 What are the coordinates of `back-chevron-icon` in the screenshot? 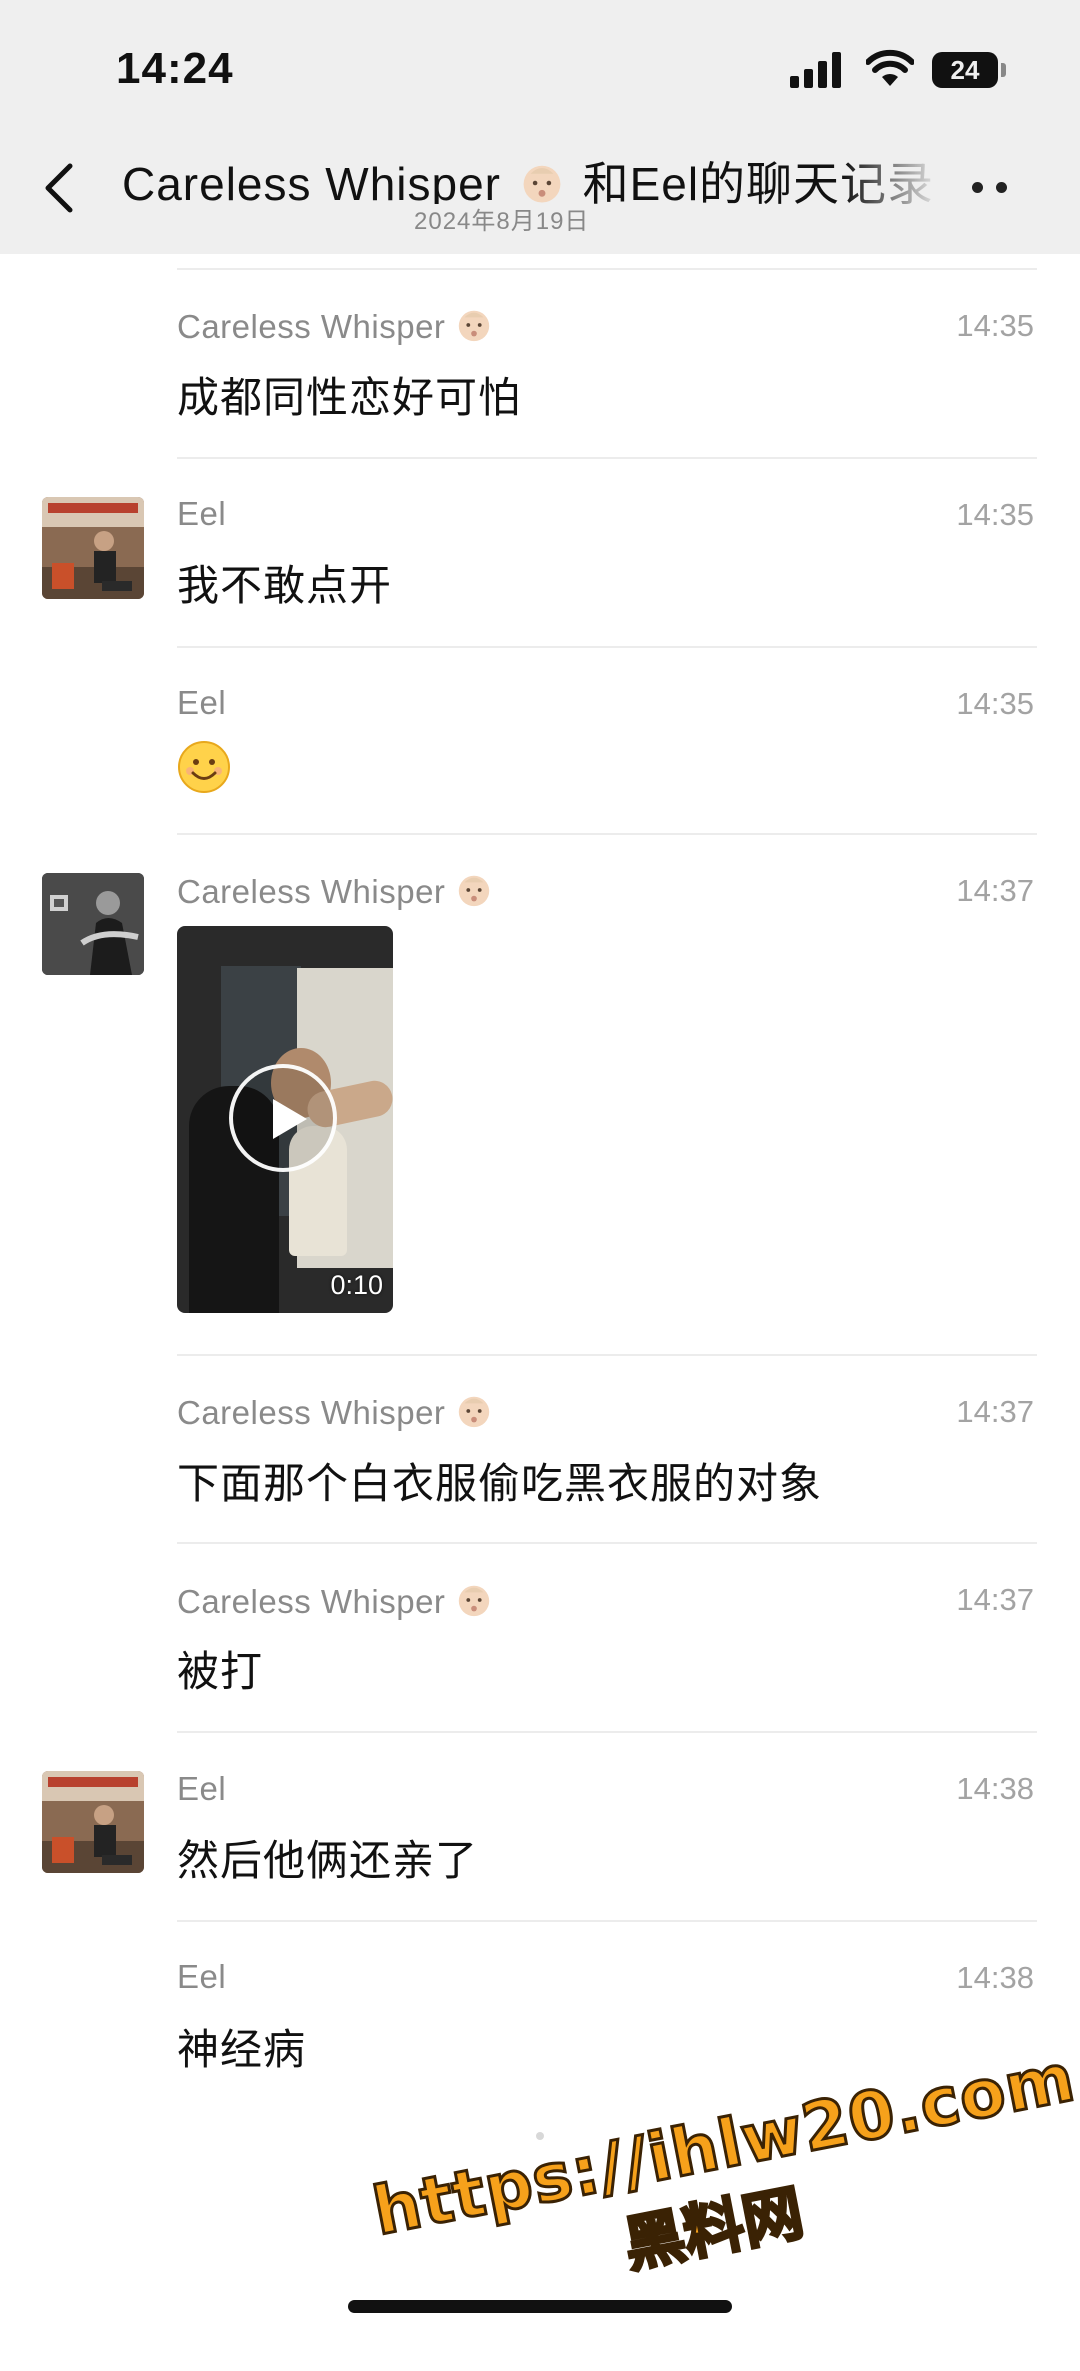 It's located at (60, 188).